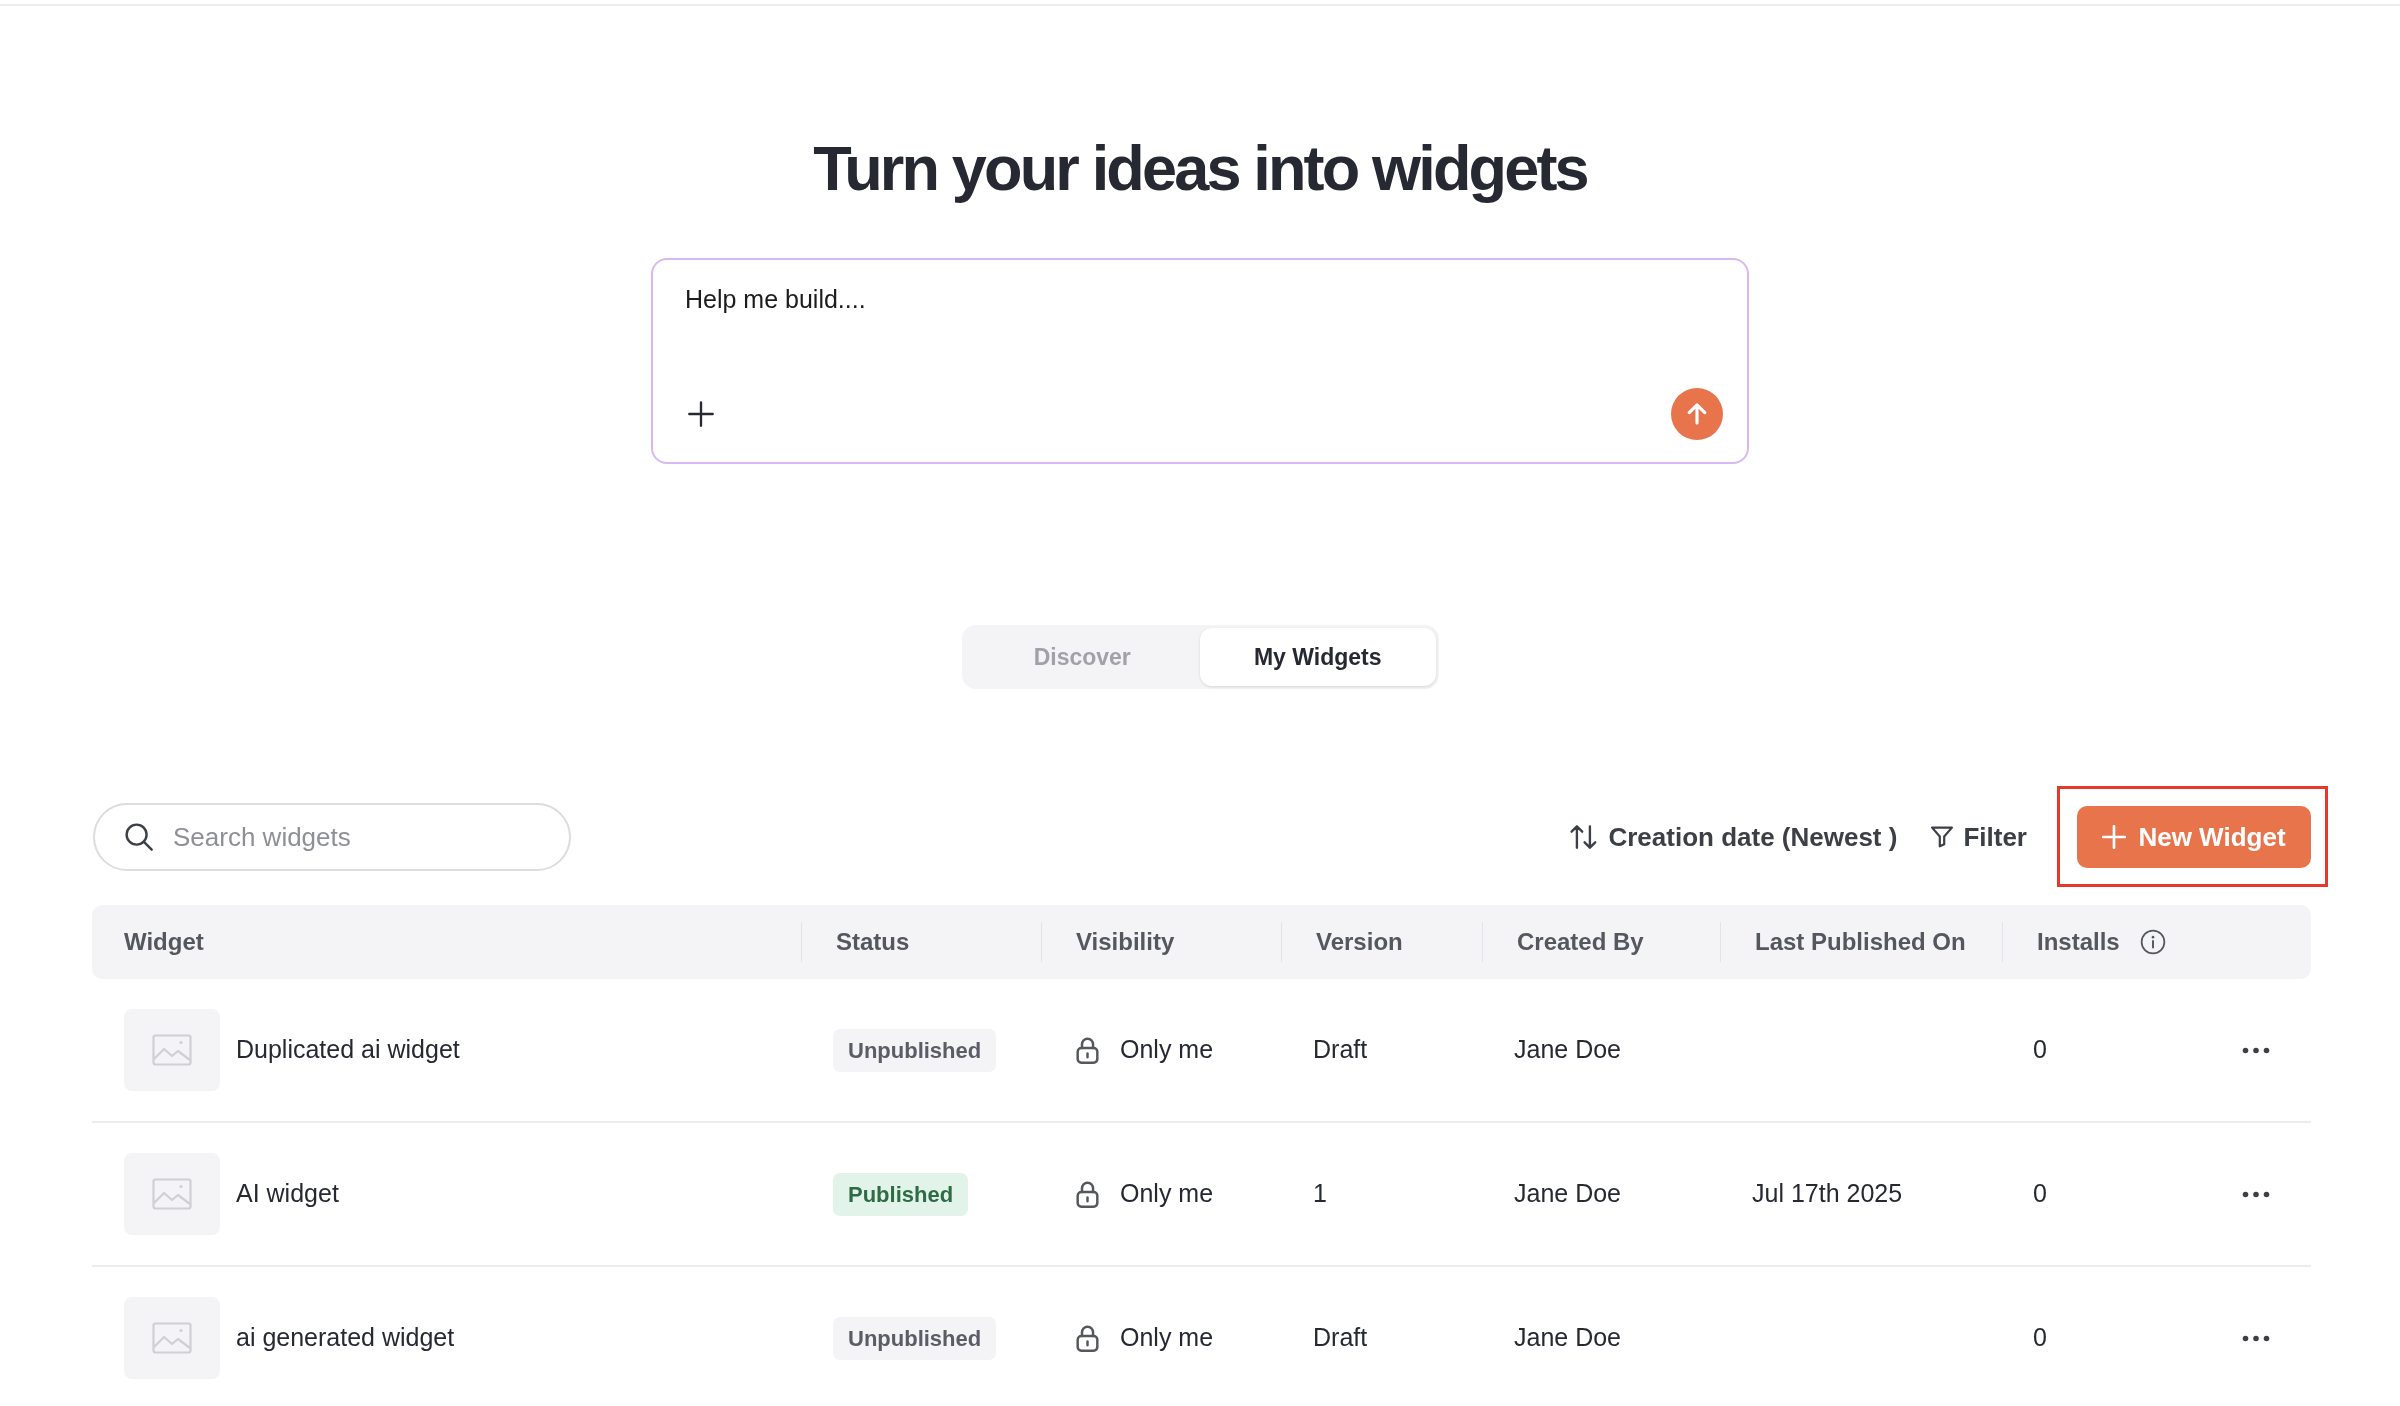 The width and height of the screenshot is (2400, 1406). What do you see at coordinates (1320, 1193) in the screenshot?
I see `version-text: 1` at bounding box center [1320, 1193].